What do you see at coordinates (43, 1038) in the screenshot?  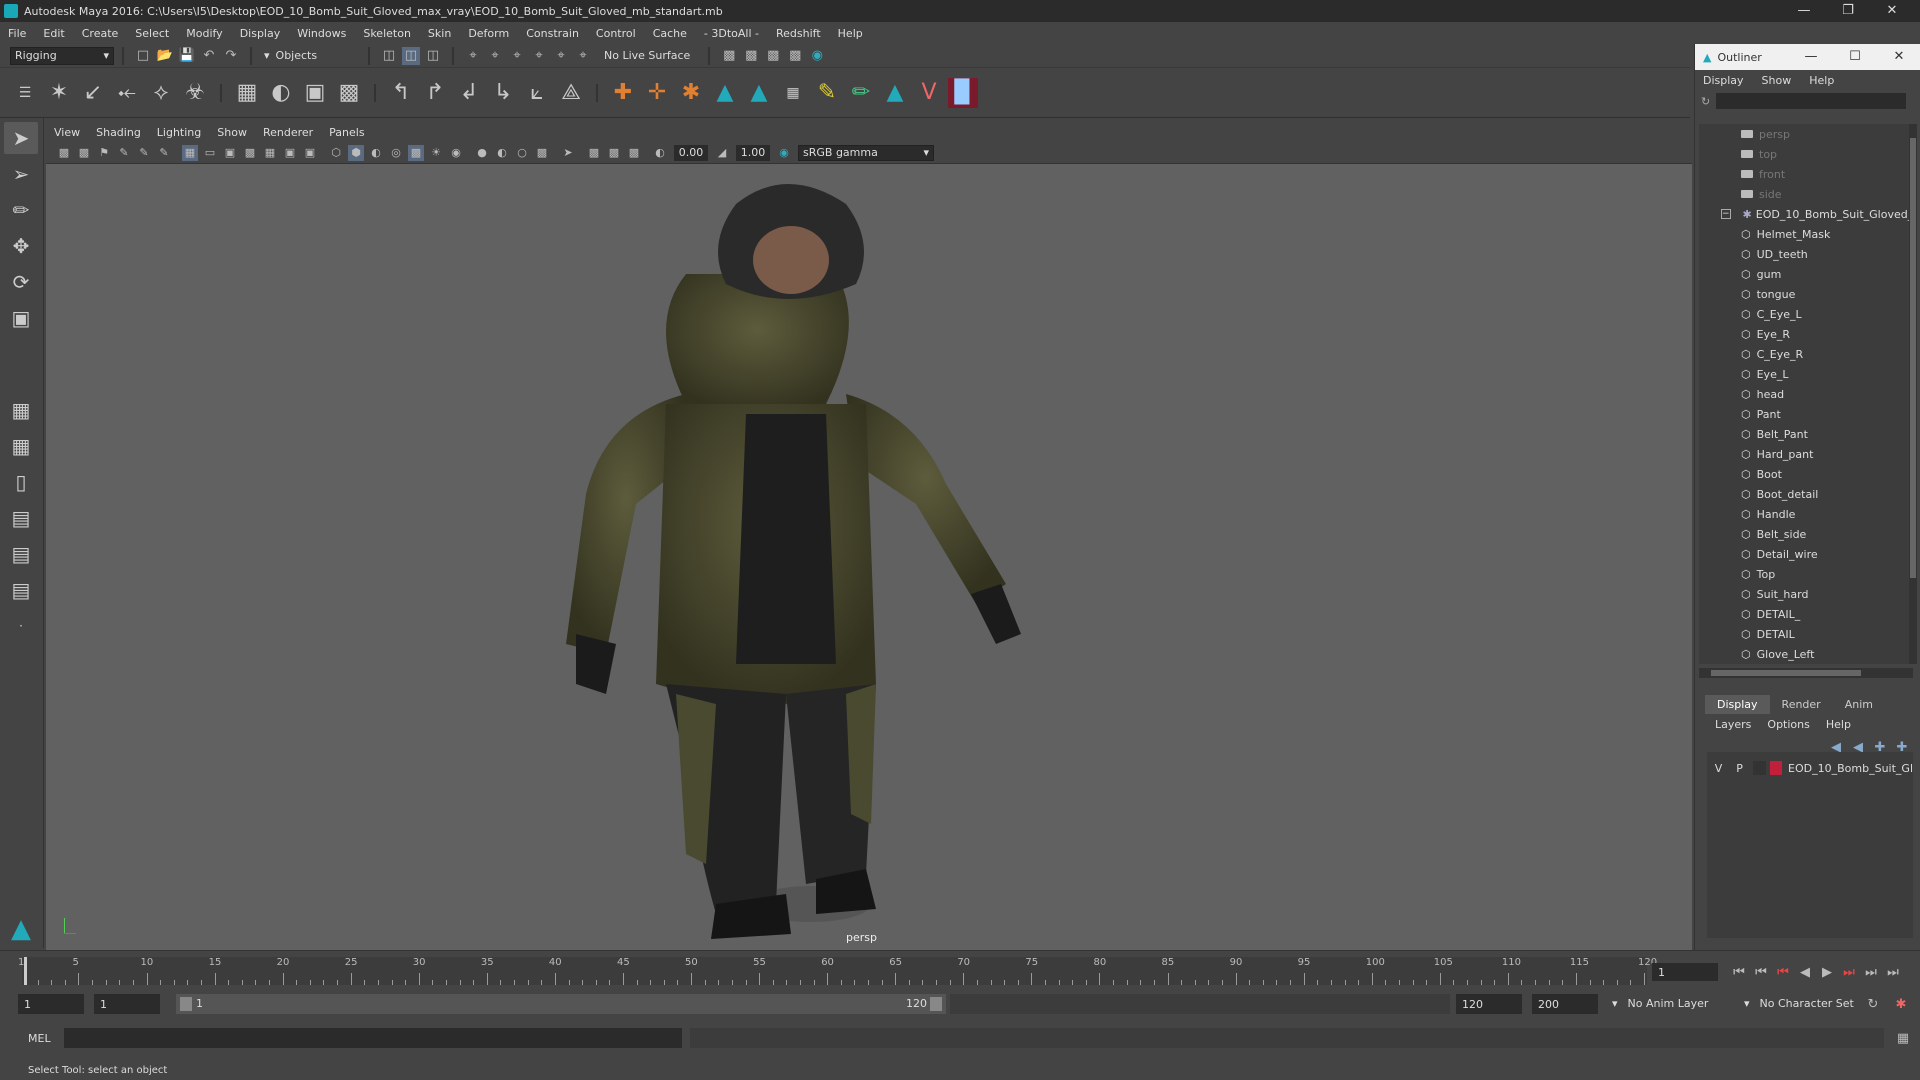 I see `command-language-label: MEL` at bounding box center [43, 1038].